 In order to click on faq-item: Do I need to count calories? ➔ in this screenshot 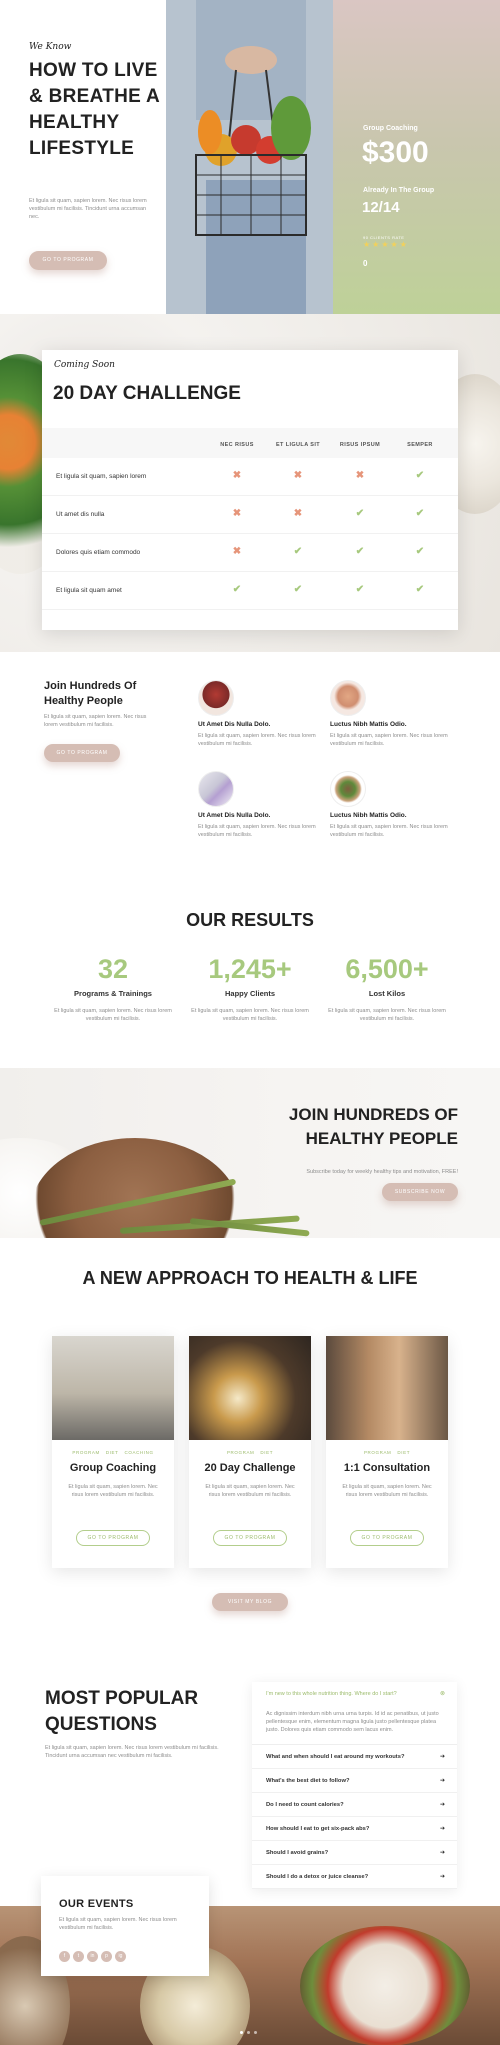, I will do `click(354, 1805)`.